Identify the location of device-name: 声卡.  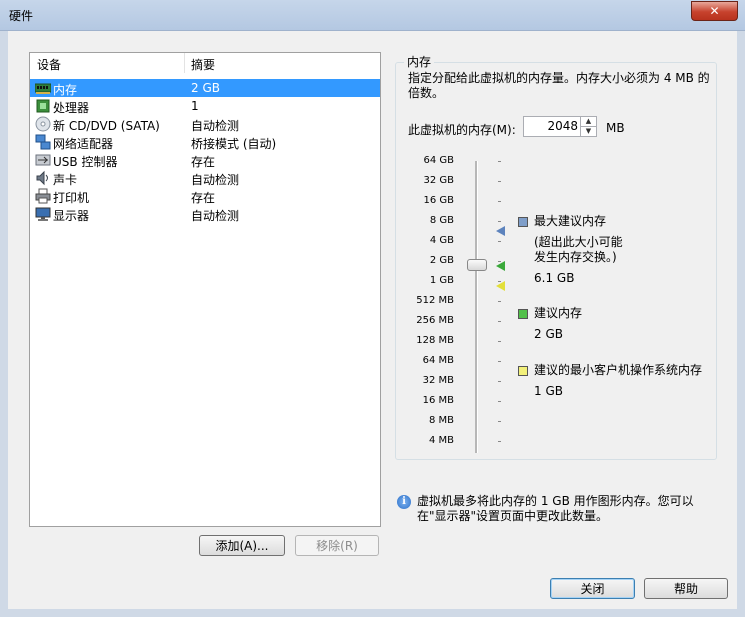
(65, 180).